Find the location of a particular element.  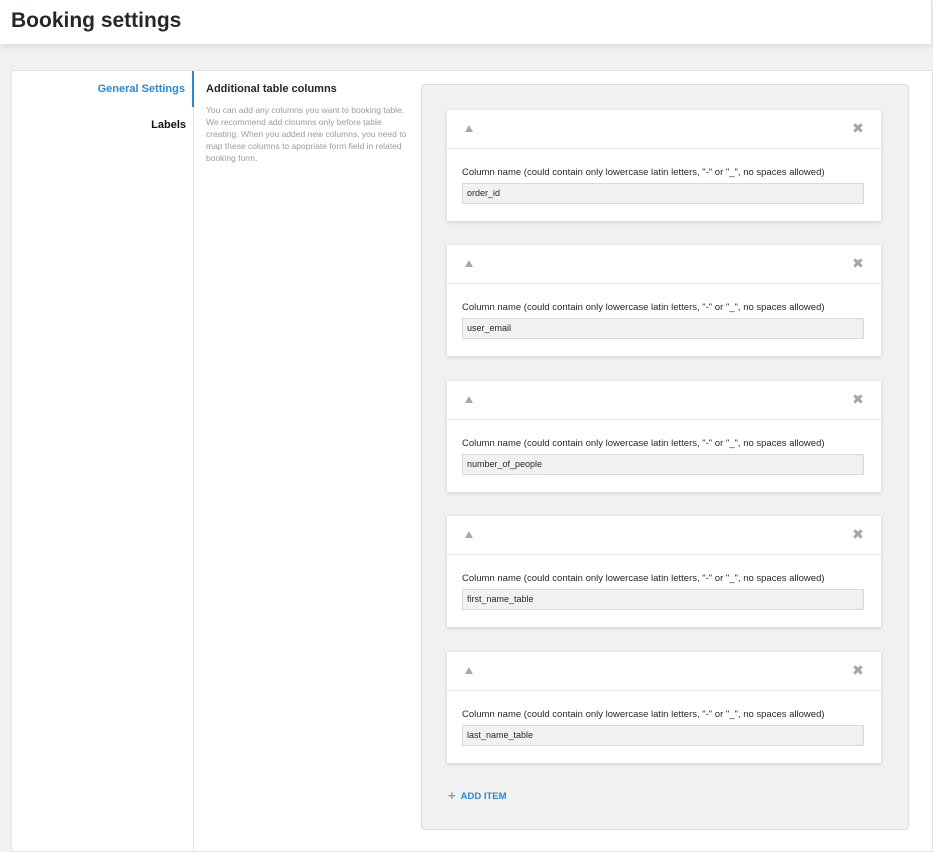

page-header: Booking settings is located at coordinates (466, 22).